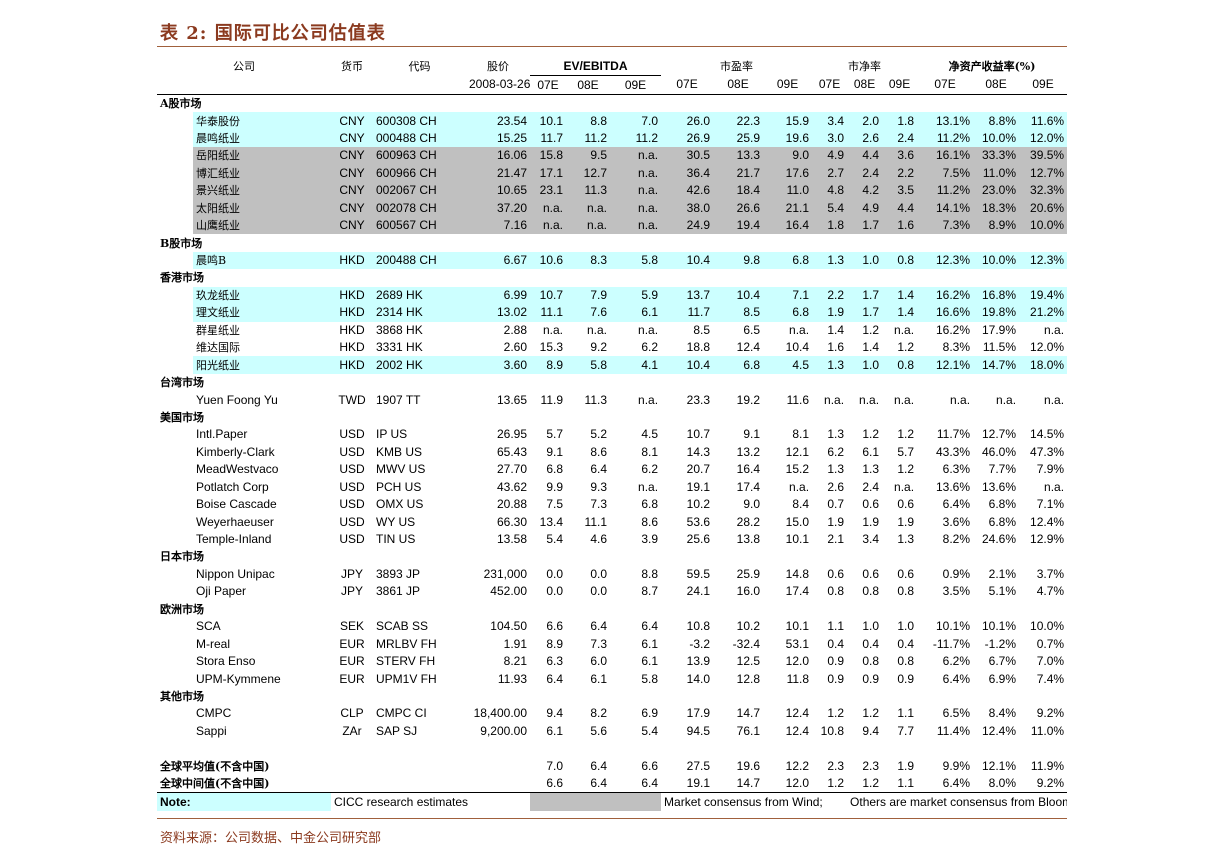  Describe the element at coordinates (797, 469) in the screenshot. I see `value-cell: 15.2` at that location.